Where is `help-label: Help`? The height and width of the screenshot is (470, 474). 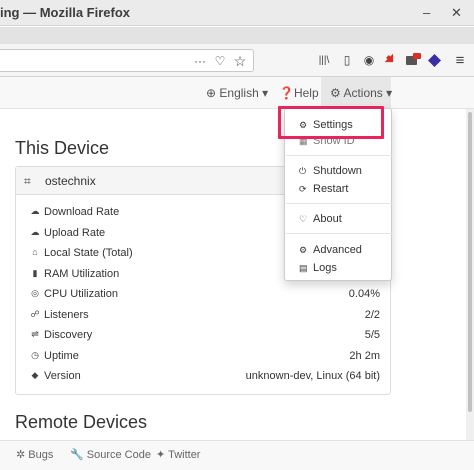
help-label: Help is located at coordinates (306, 93).